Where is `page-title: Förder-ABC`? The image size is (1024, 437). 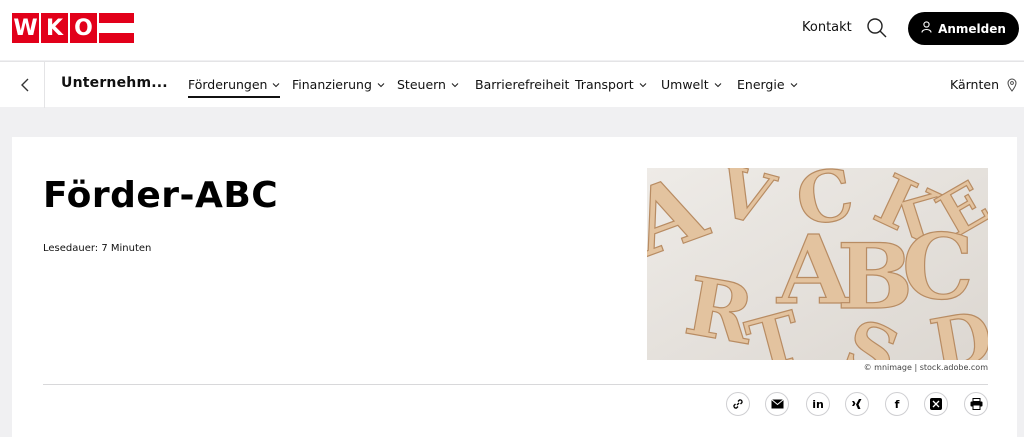 page-title: Förder-ABC is located at coordinates (161, 195).